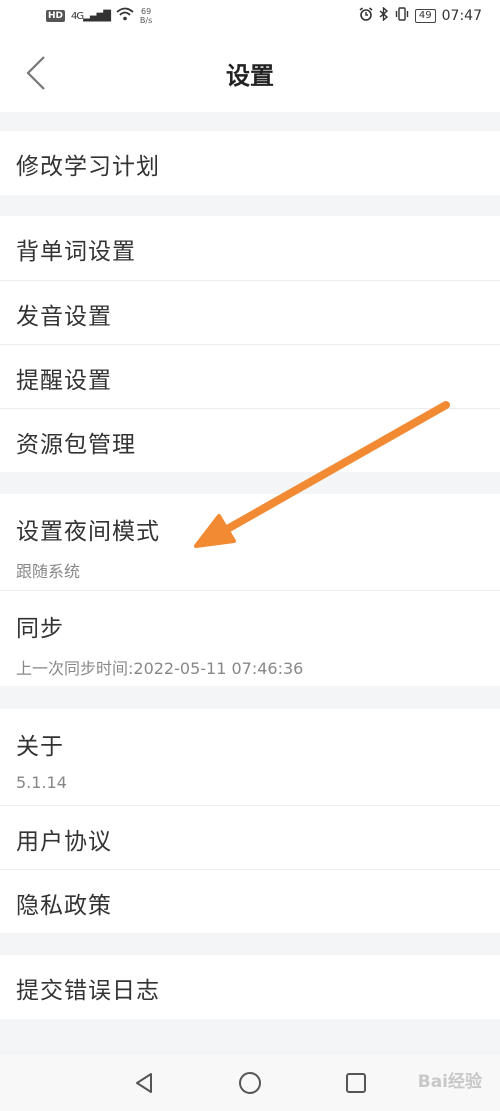  Describe the element at coordinates (384, 15) in the screenshot. I see `bluetooth-icon` at that location.